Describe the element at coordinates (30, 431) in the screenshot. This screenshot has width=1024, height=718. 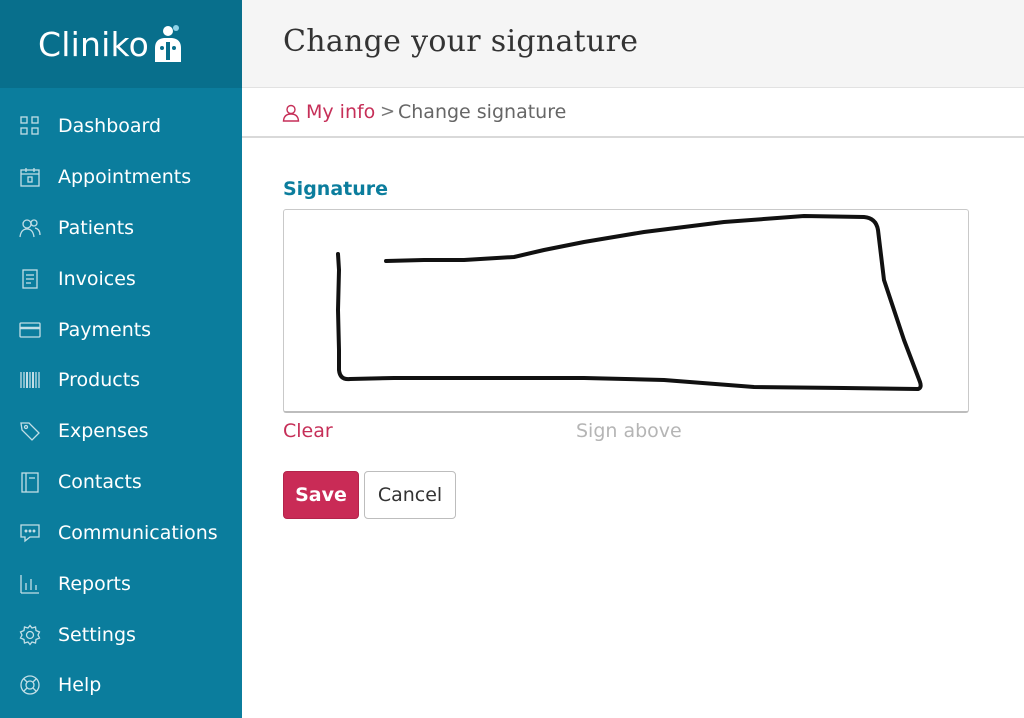
I see `tag-icon` at that location.